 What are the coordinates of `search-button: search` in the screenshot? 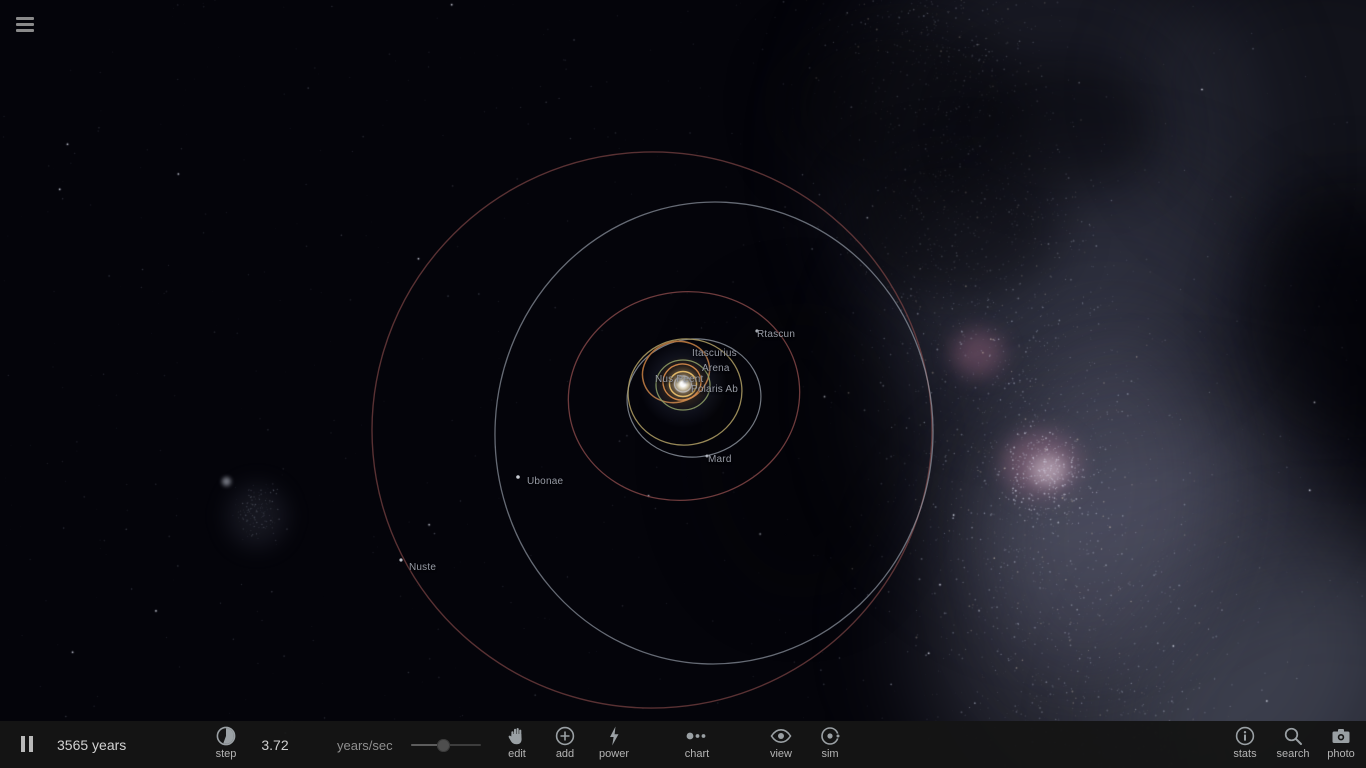 It's located at (1293, 745).